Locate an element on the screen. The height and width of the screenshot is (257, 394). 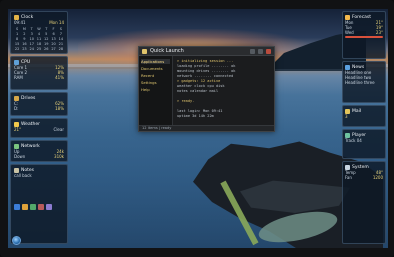
notes-text: call back is located at coordinates (23, 175).